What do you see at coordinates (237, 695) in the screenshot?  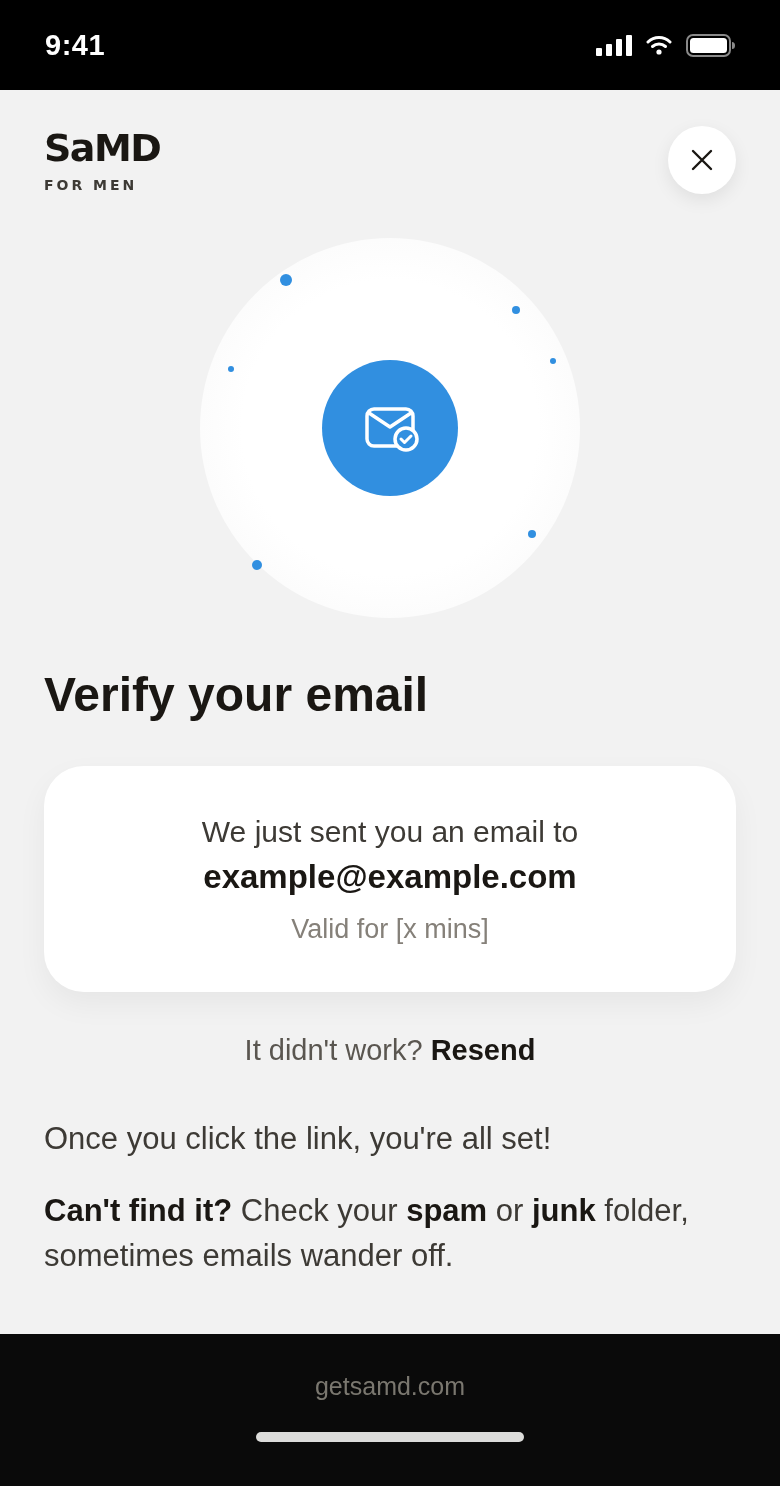 I see `page-title: Verify your email` at bounding box center [237, 695].